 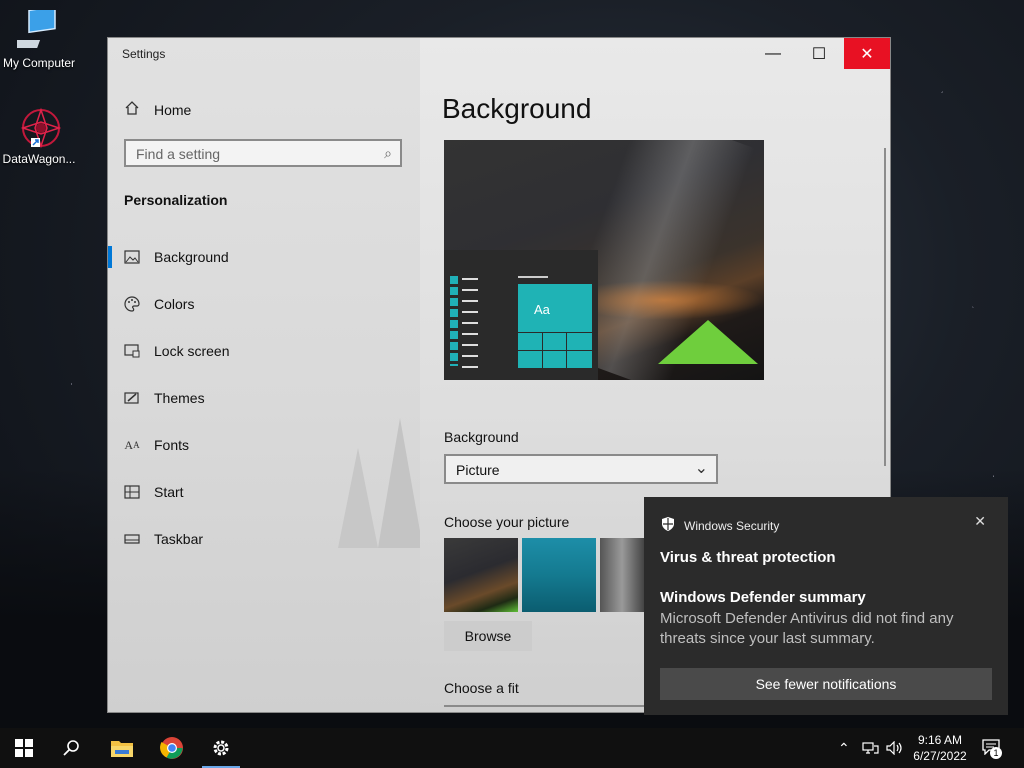 I want to click on scrollbar, so click(x=885, y=307).